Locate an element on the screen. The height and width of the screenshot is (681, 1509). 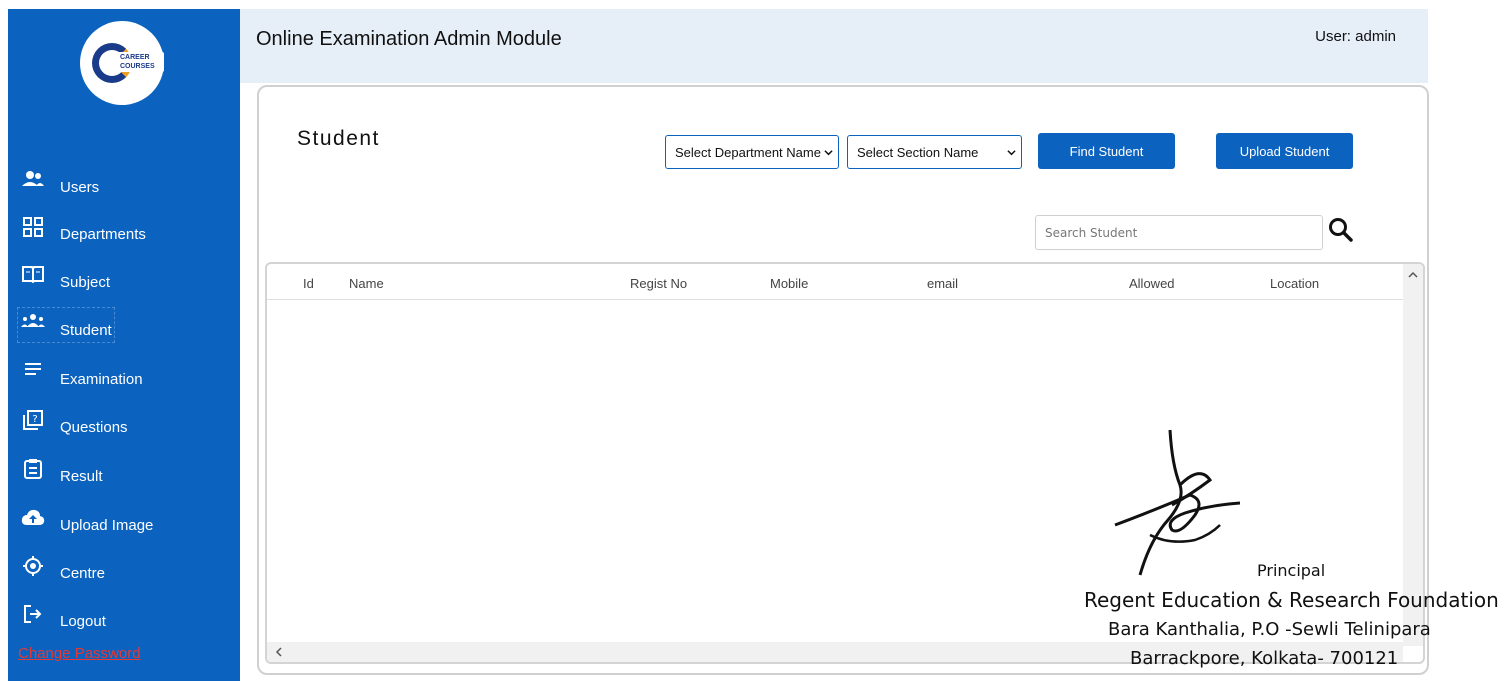
column-header-allowed: Allowed is located at coordinates (1152, 283).